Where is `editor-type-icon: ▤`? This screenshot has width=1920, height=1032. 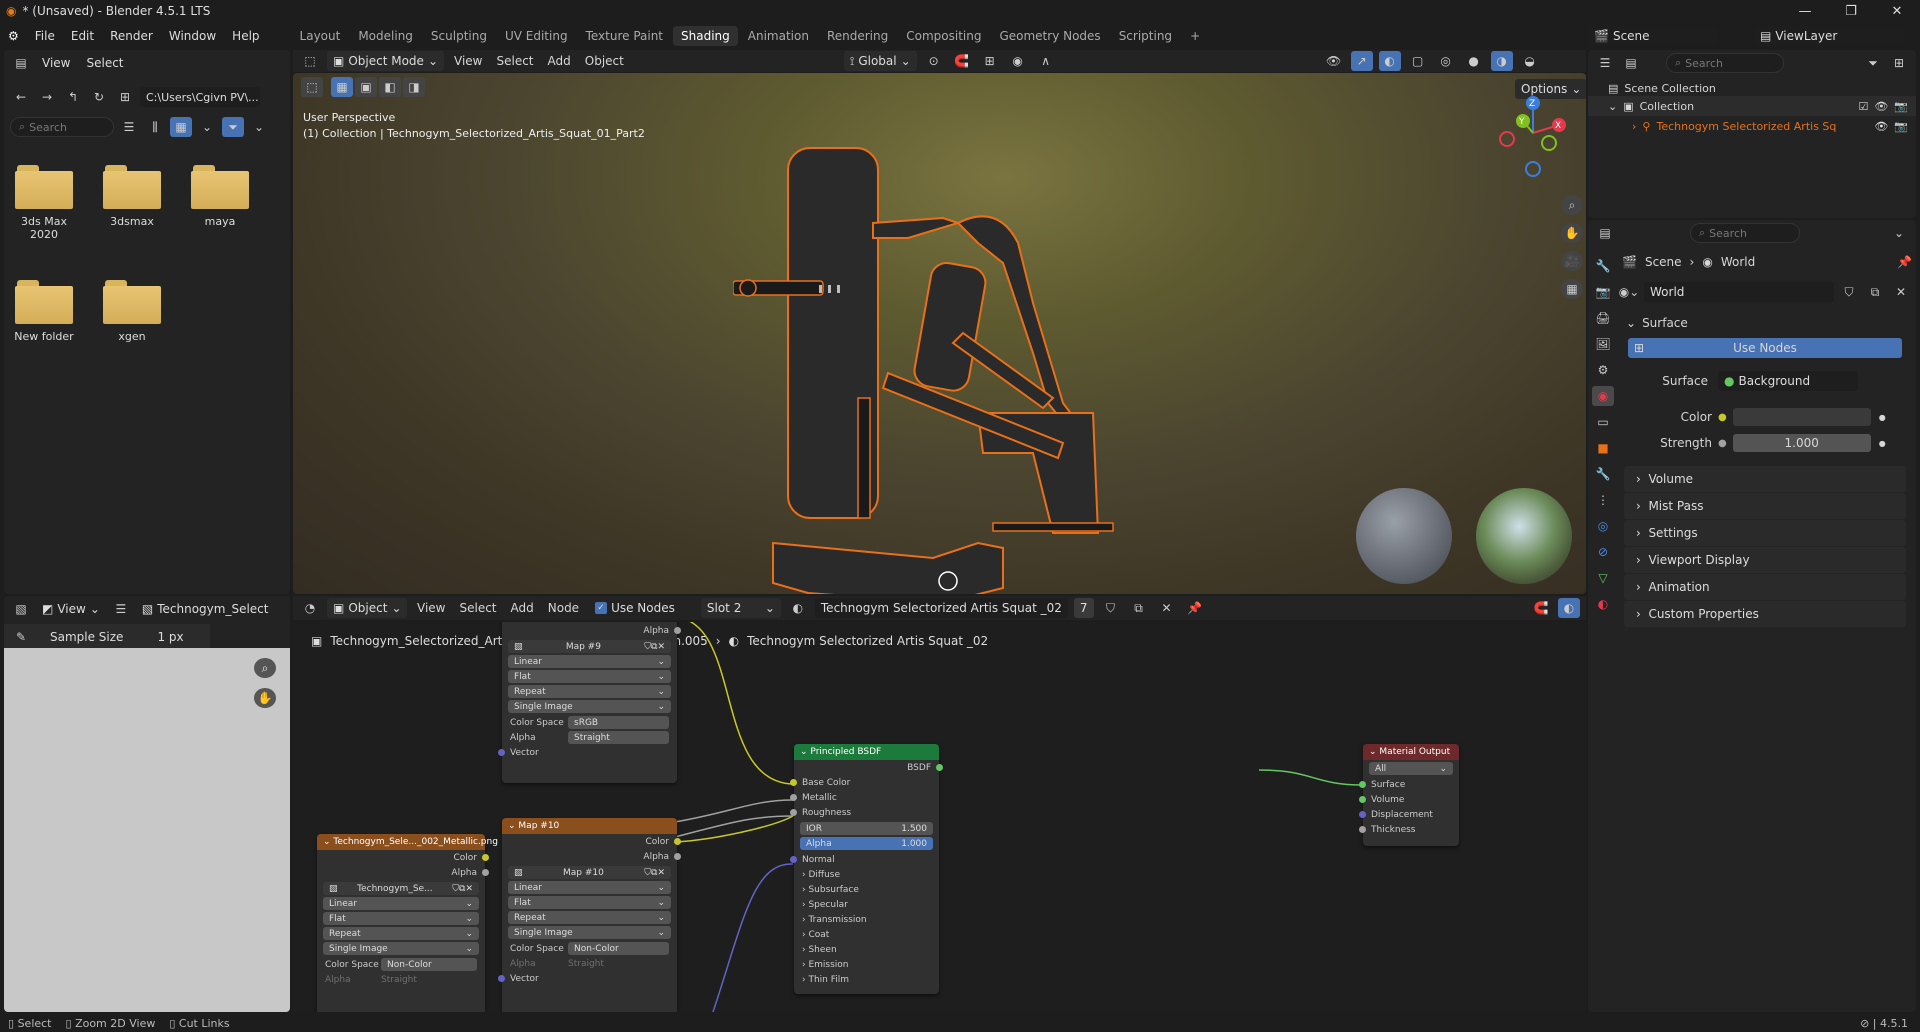
editor-type-icon: ▤ is located at coordinates (21, 63).